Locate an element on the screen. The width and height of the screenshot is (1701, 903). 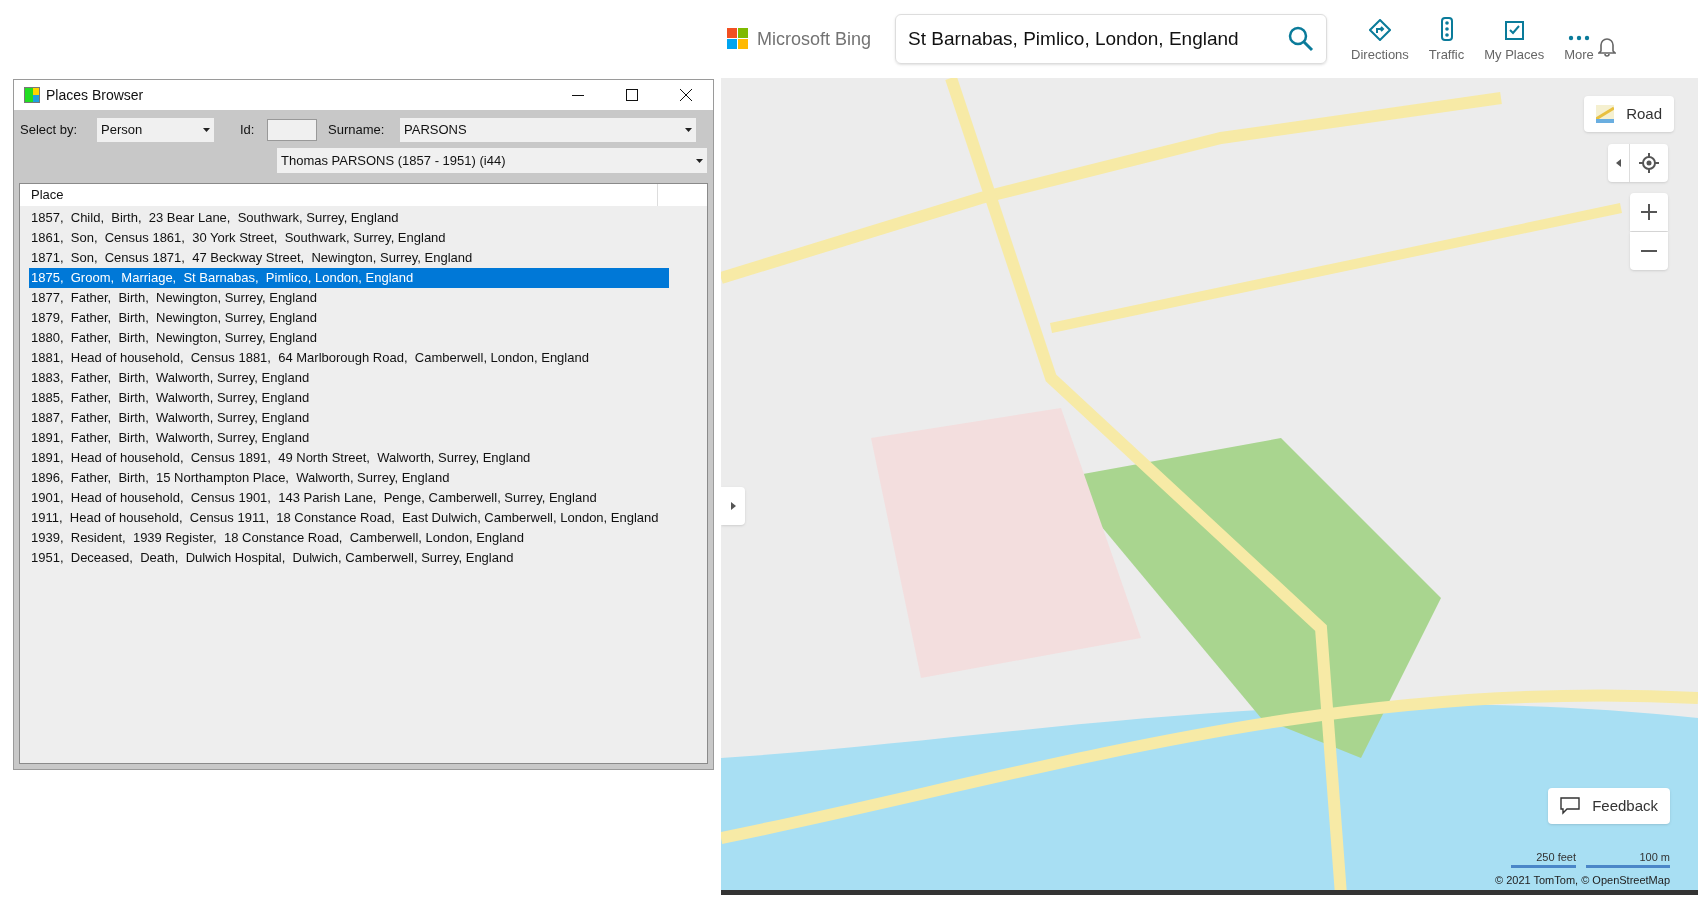
place-row: 1883, Father, Birth, Walworth, Surrey, England is located at coordinates (349, 378).